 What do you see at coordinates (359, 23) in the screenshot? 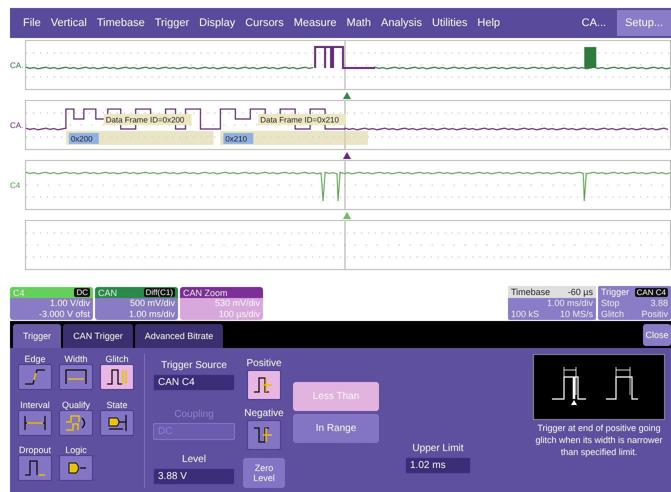
I see `menu-item: Math` at bounding box center [359, 23].